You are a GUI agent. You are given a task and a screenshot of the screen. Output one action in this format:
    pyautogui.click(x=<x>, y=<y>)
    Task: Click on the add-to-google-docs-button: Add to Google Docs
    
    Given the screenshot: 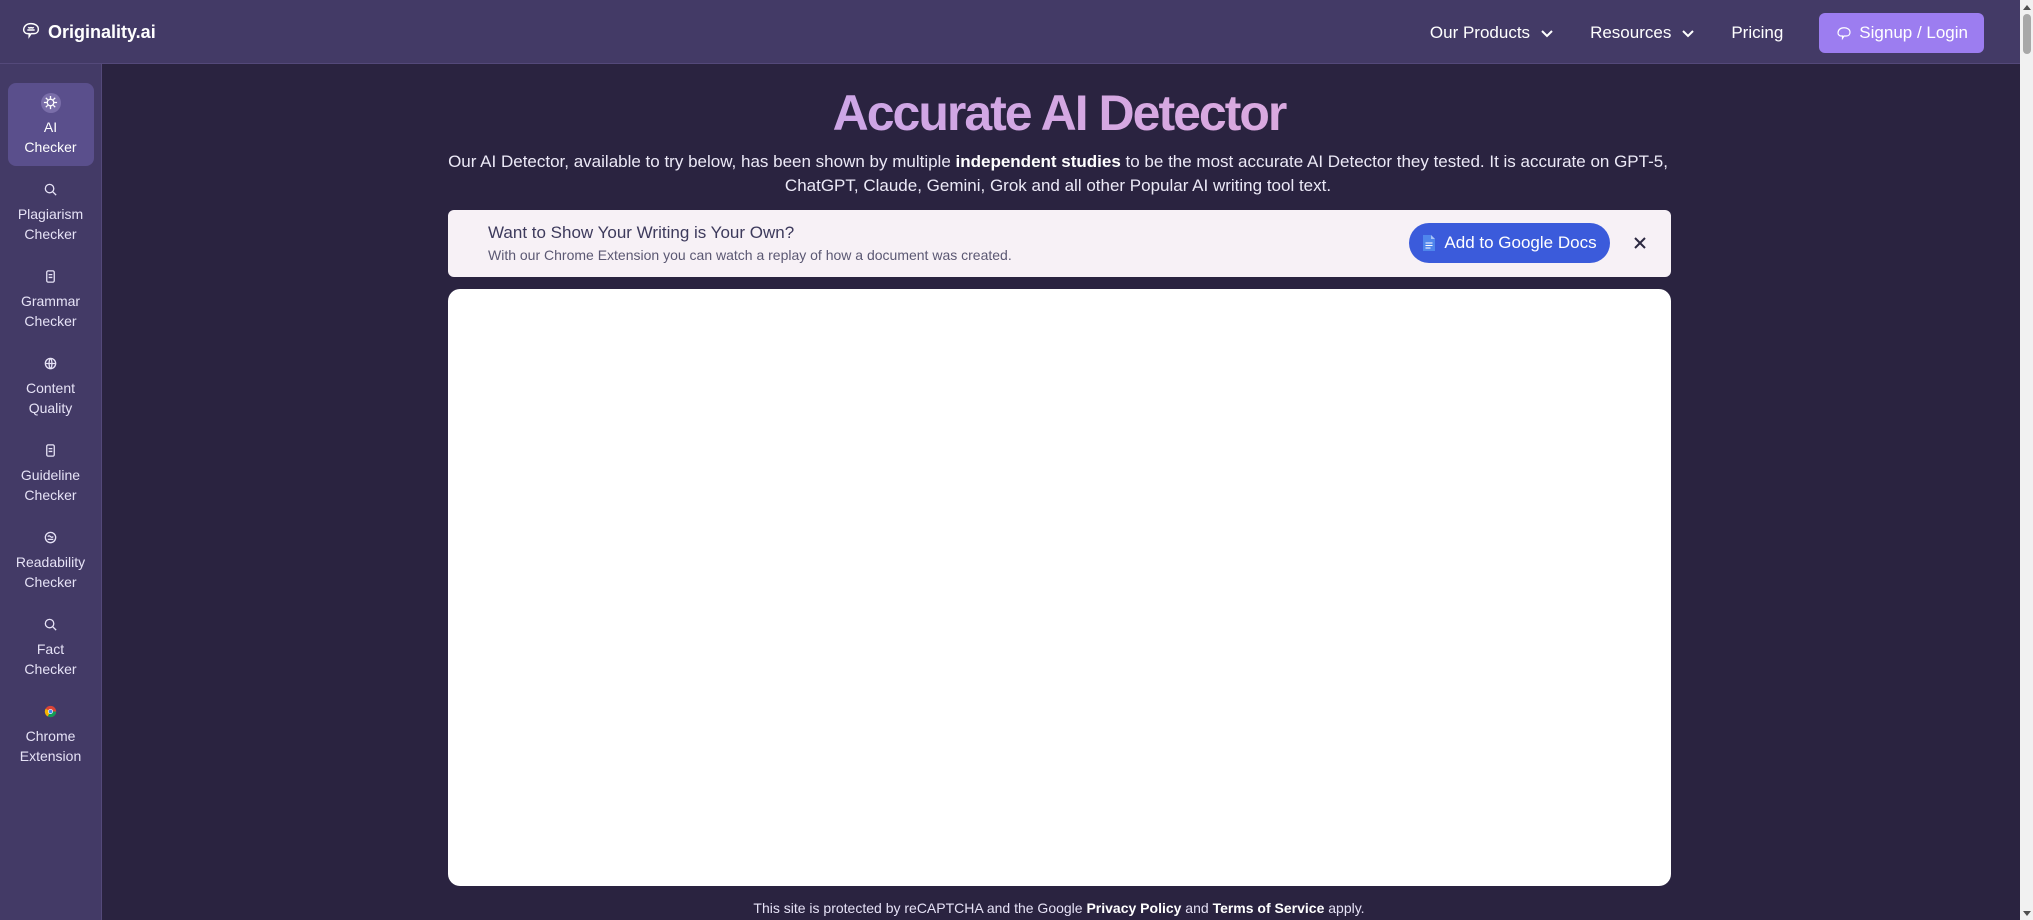 What is the action you would take?
    pyautogui.click(x=1509, y=243)
    